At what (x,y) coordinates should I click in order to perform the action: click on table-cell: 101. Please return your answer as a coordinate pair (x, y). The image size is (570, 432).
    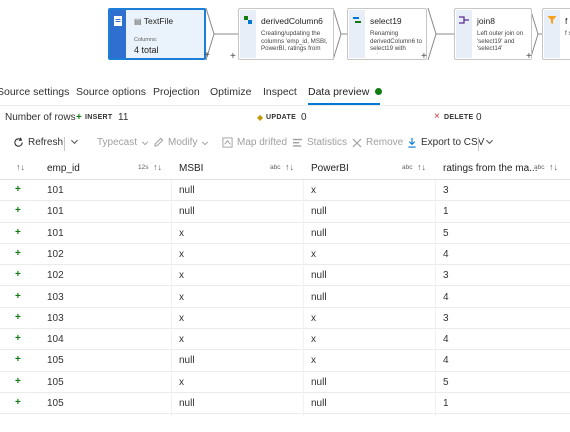
    Looking at the image, I should click on (55, 233).